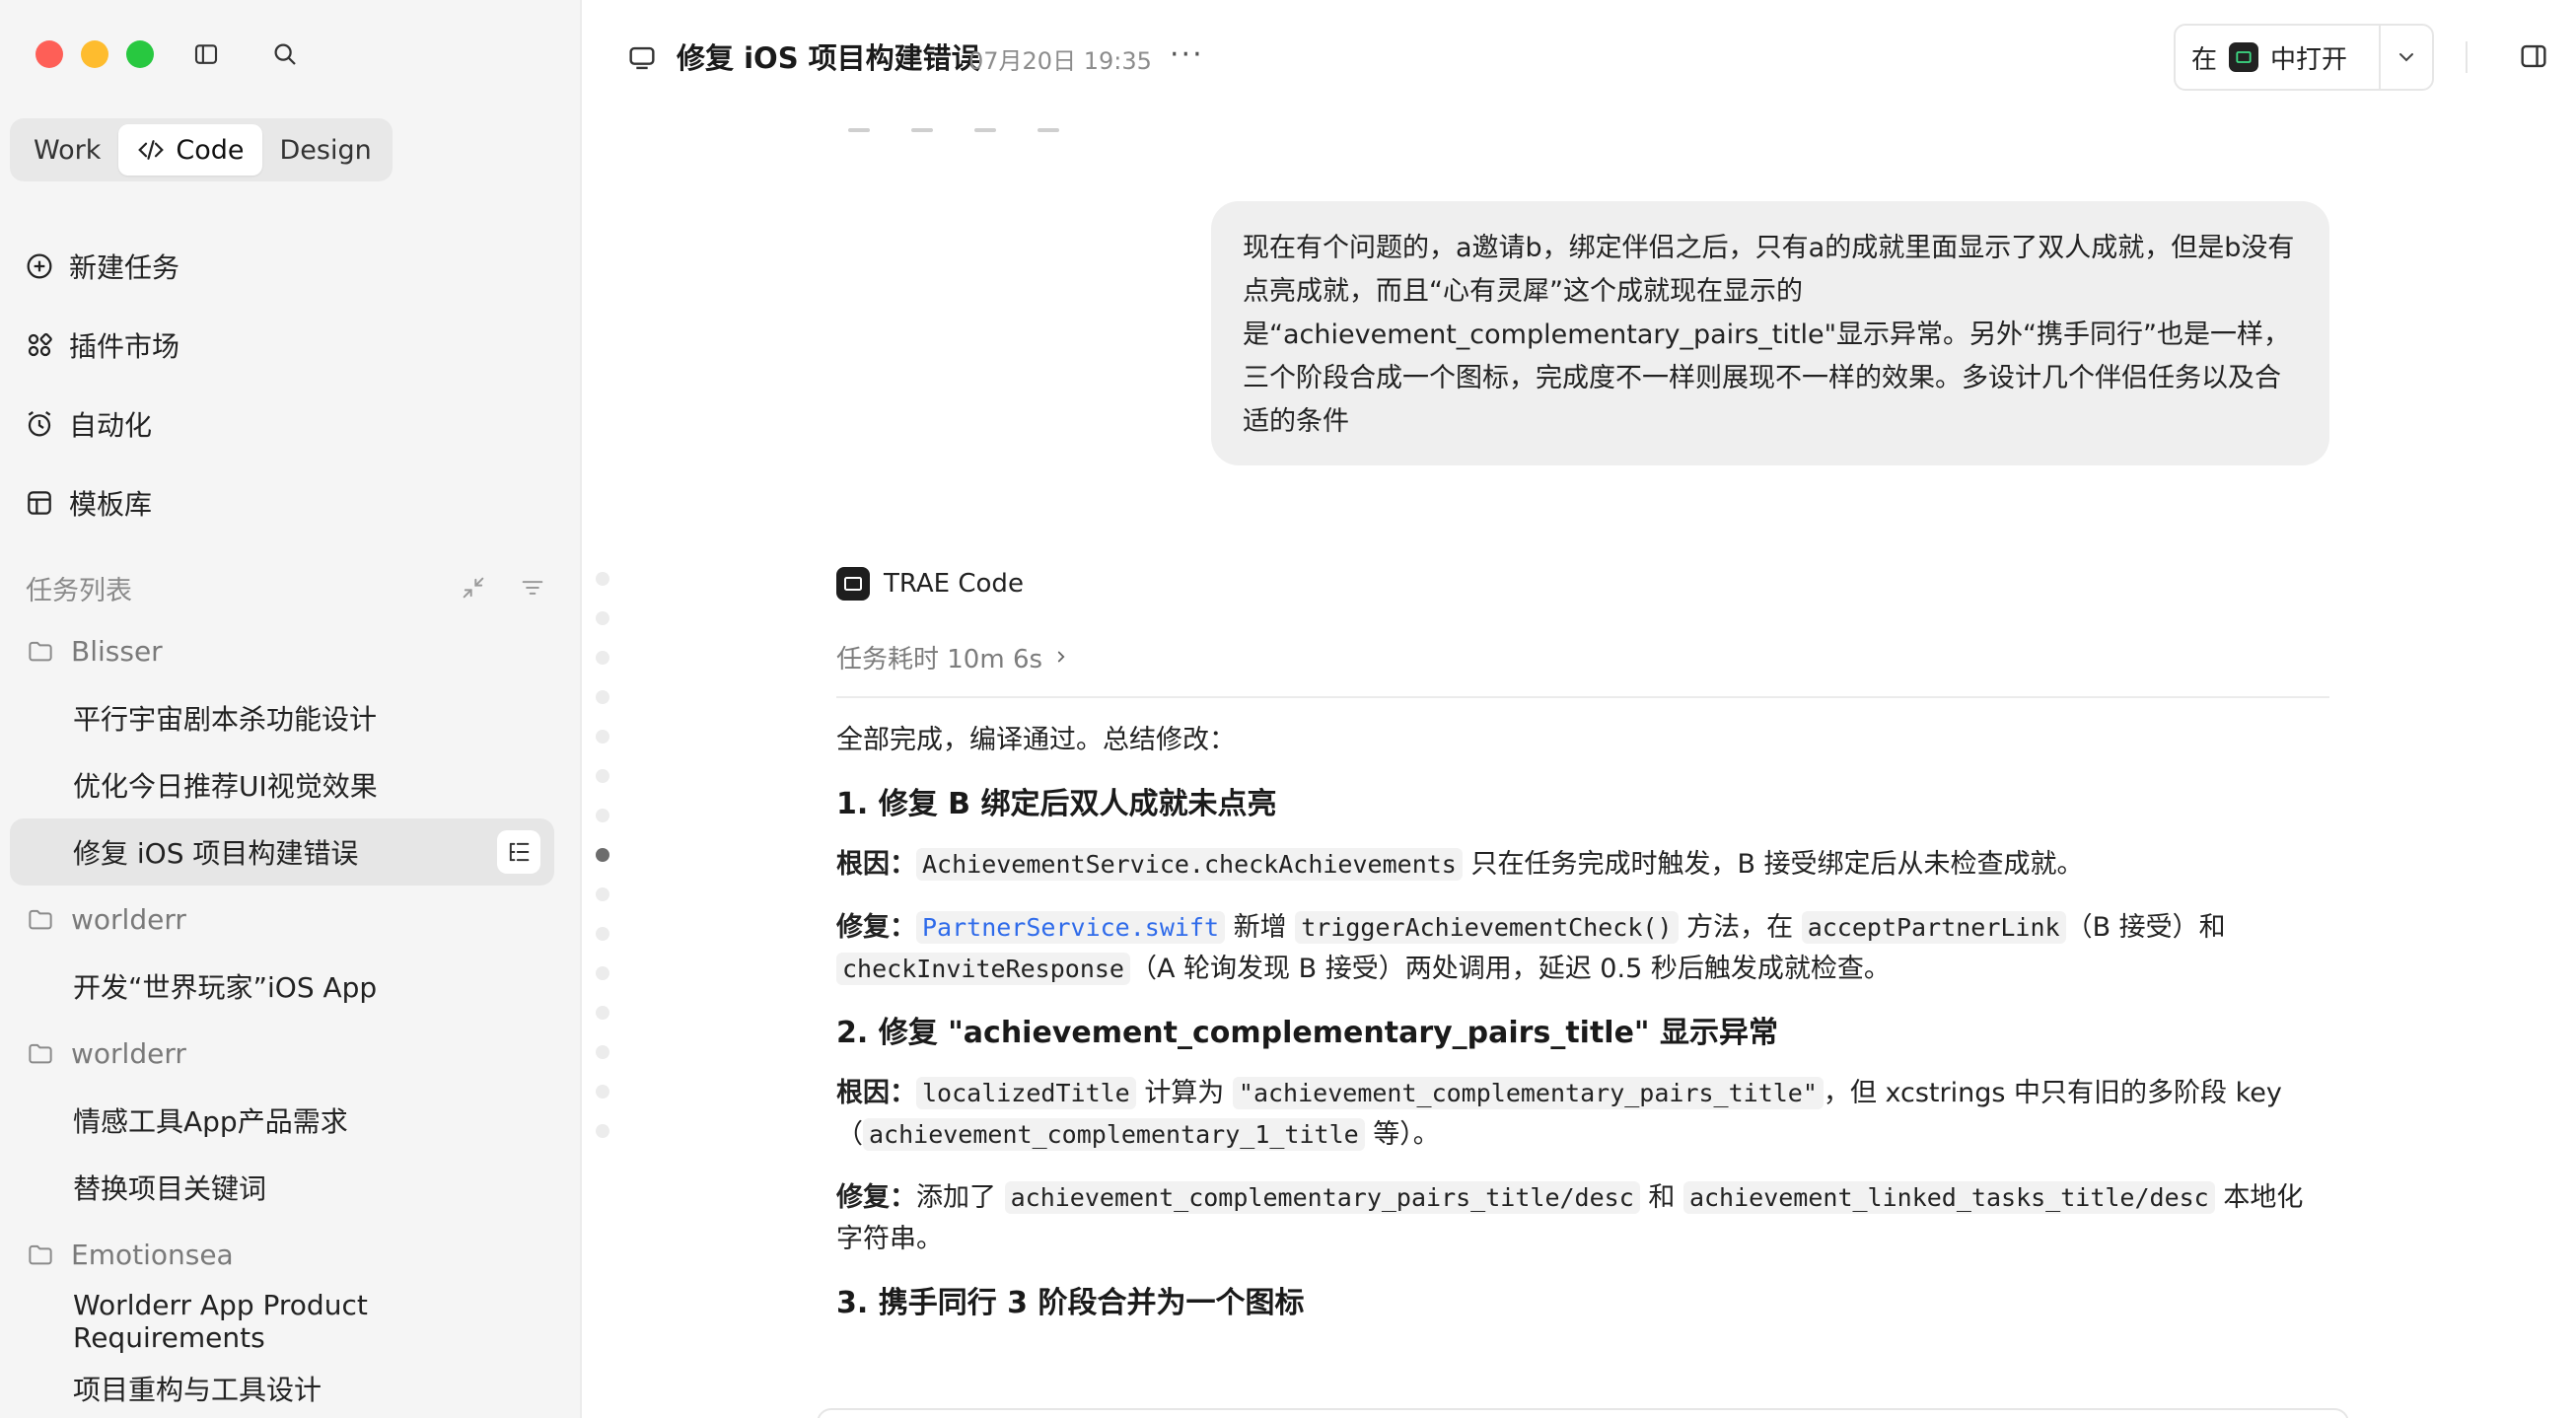 The height and width of the screenshot is (1418, 2576). Describe the element at coordinates (1777, 864) in the screenshot. I see `paragraph-text: 只在任务完成时触发，B 接受绑定后从未检查成就。` at that location.